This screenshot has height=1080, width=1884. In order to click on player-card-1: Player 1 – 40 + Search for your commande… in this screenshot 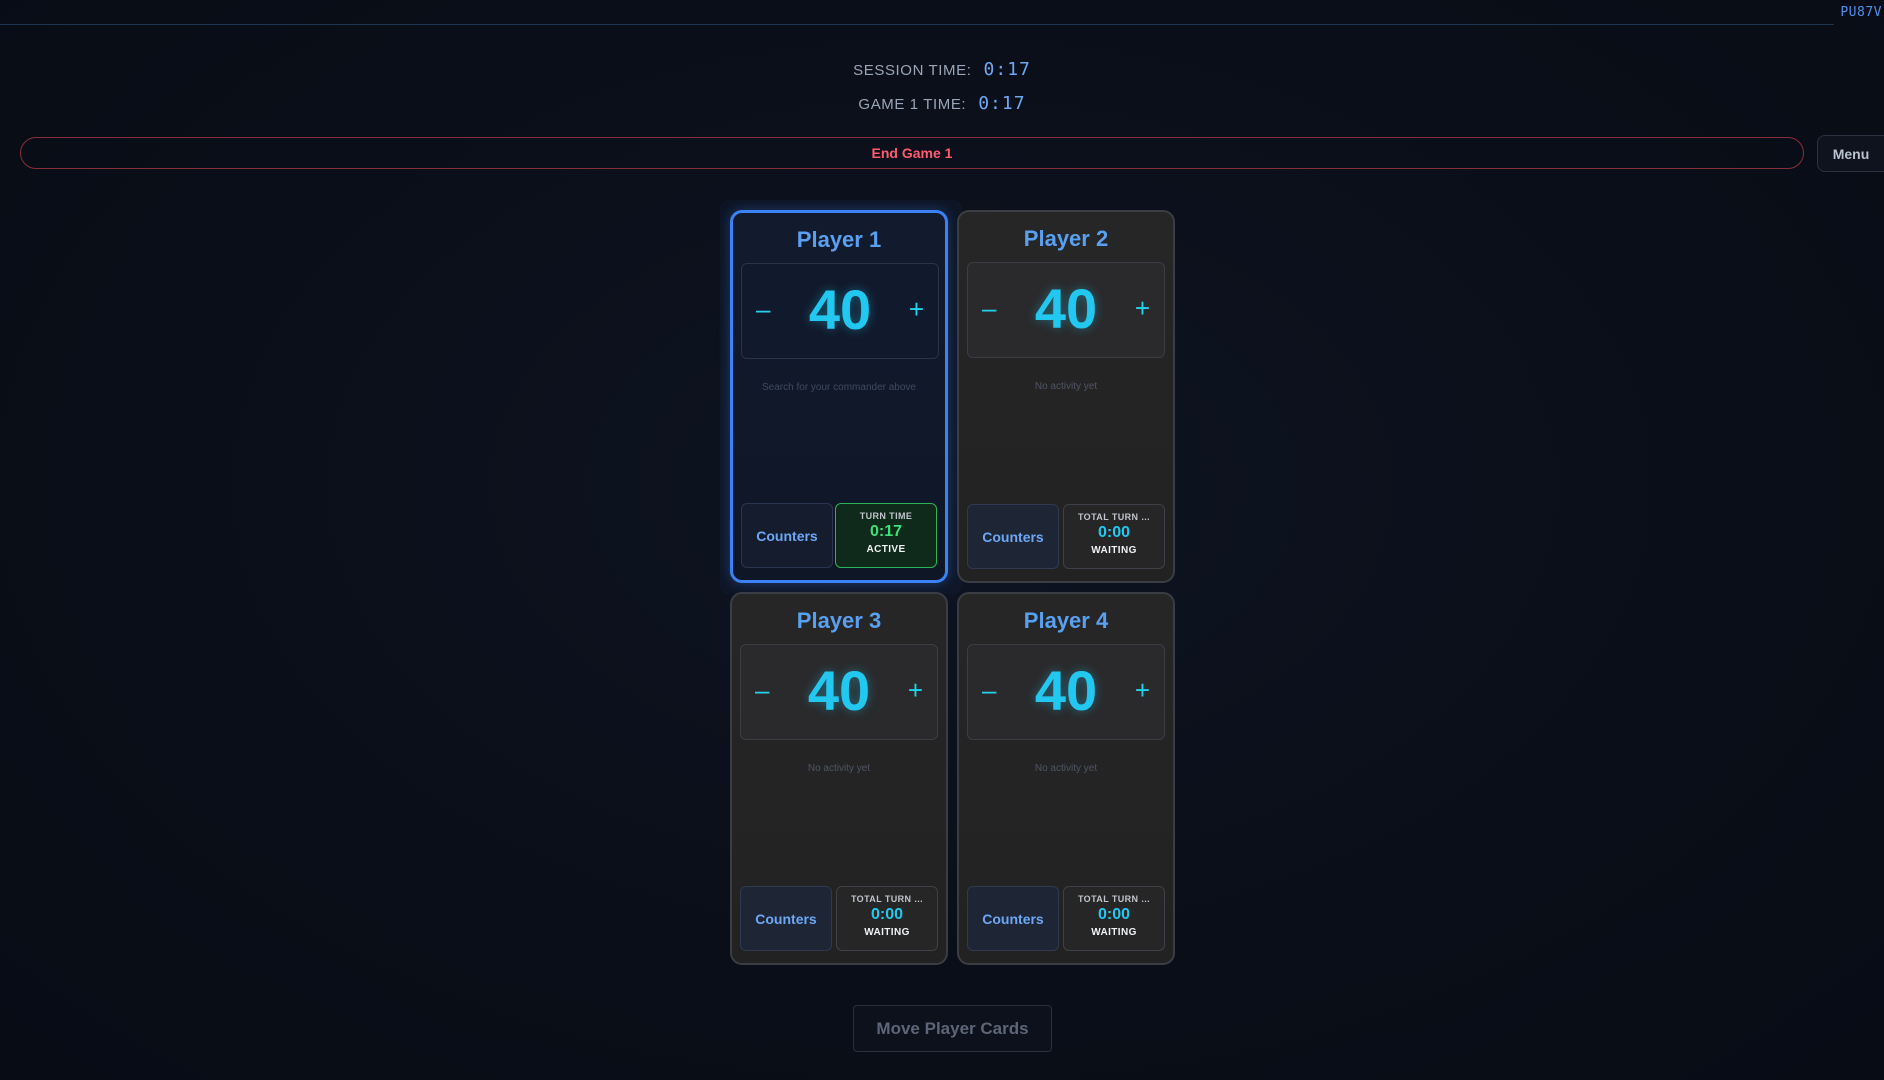, I will do `click(839, 396)`.